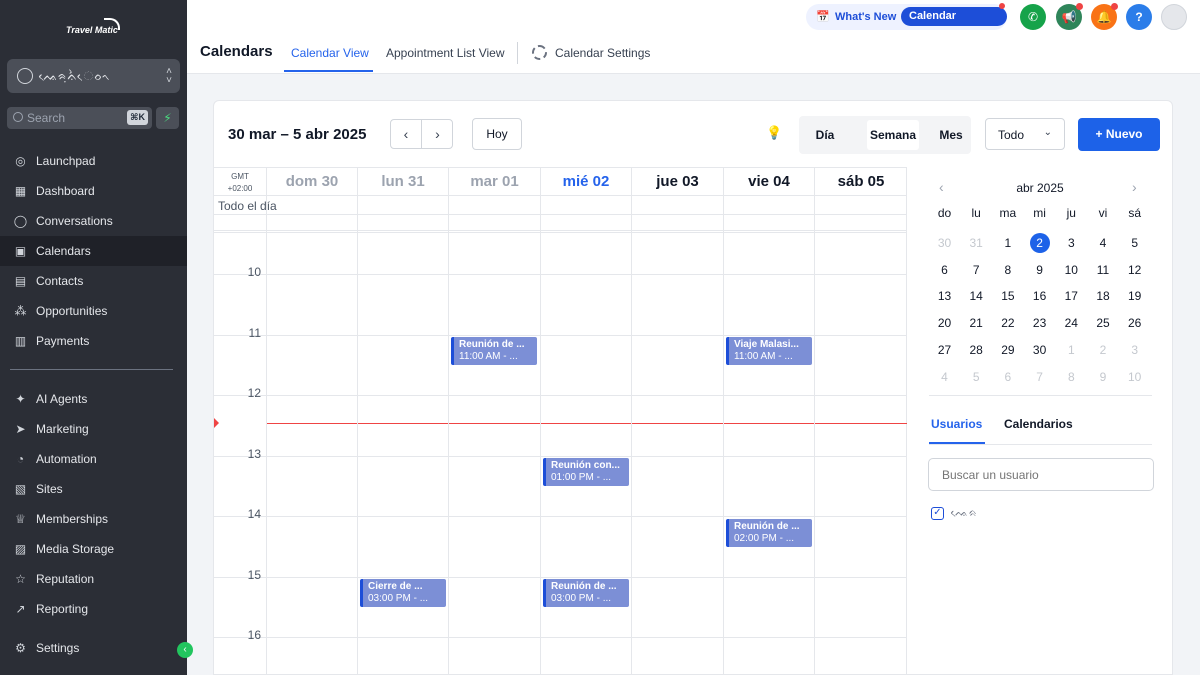 The height and width of the screenshot is (675, 1200). I want to click on sidebar-item-sites: ▧ Sites, so click(93, 489).